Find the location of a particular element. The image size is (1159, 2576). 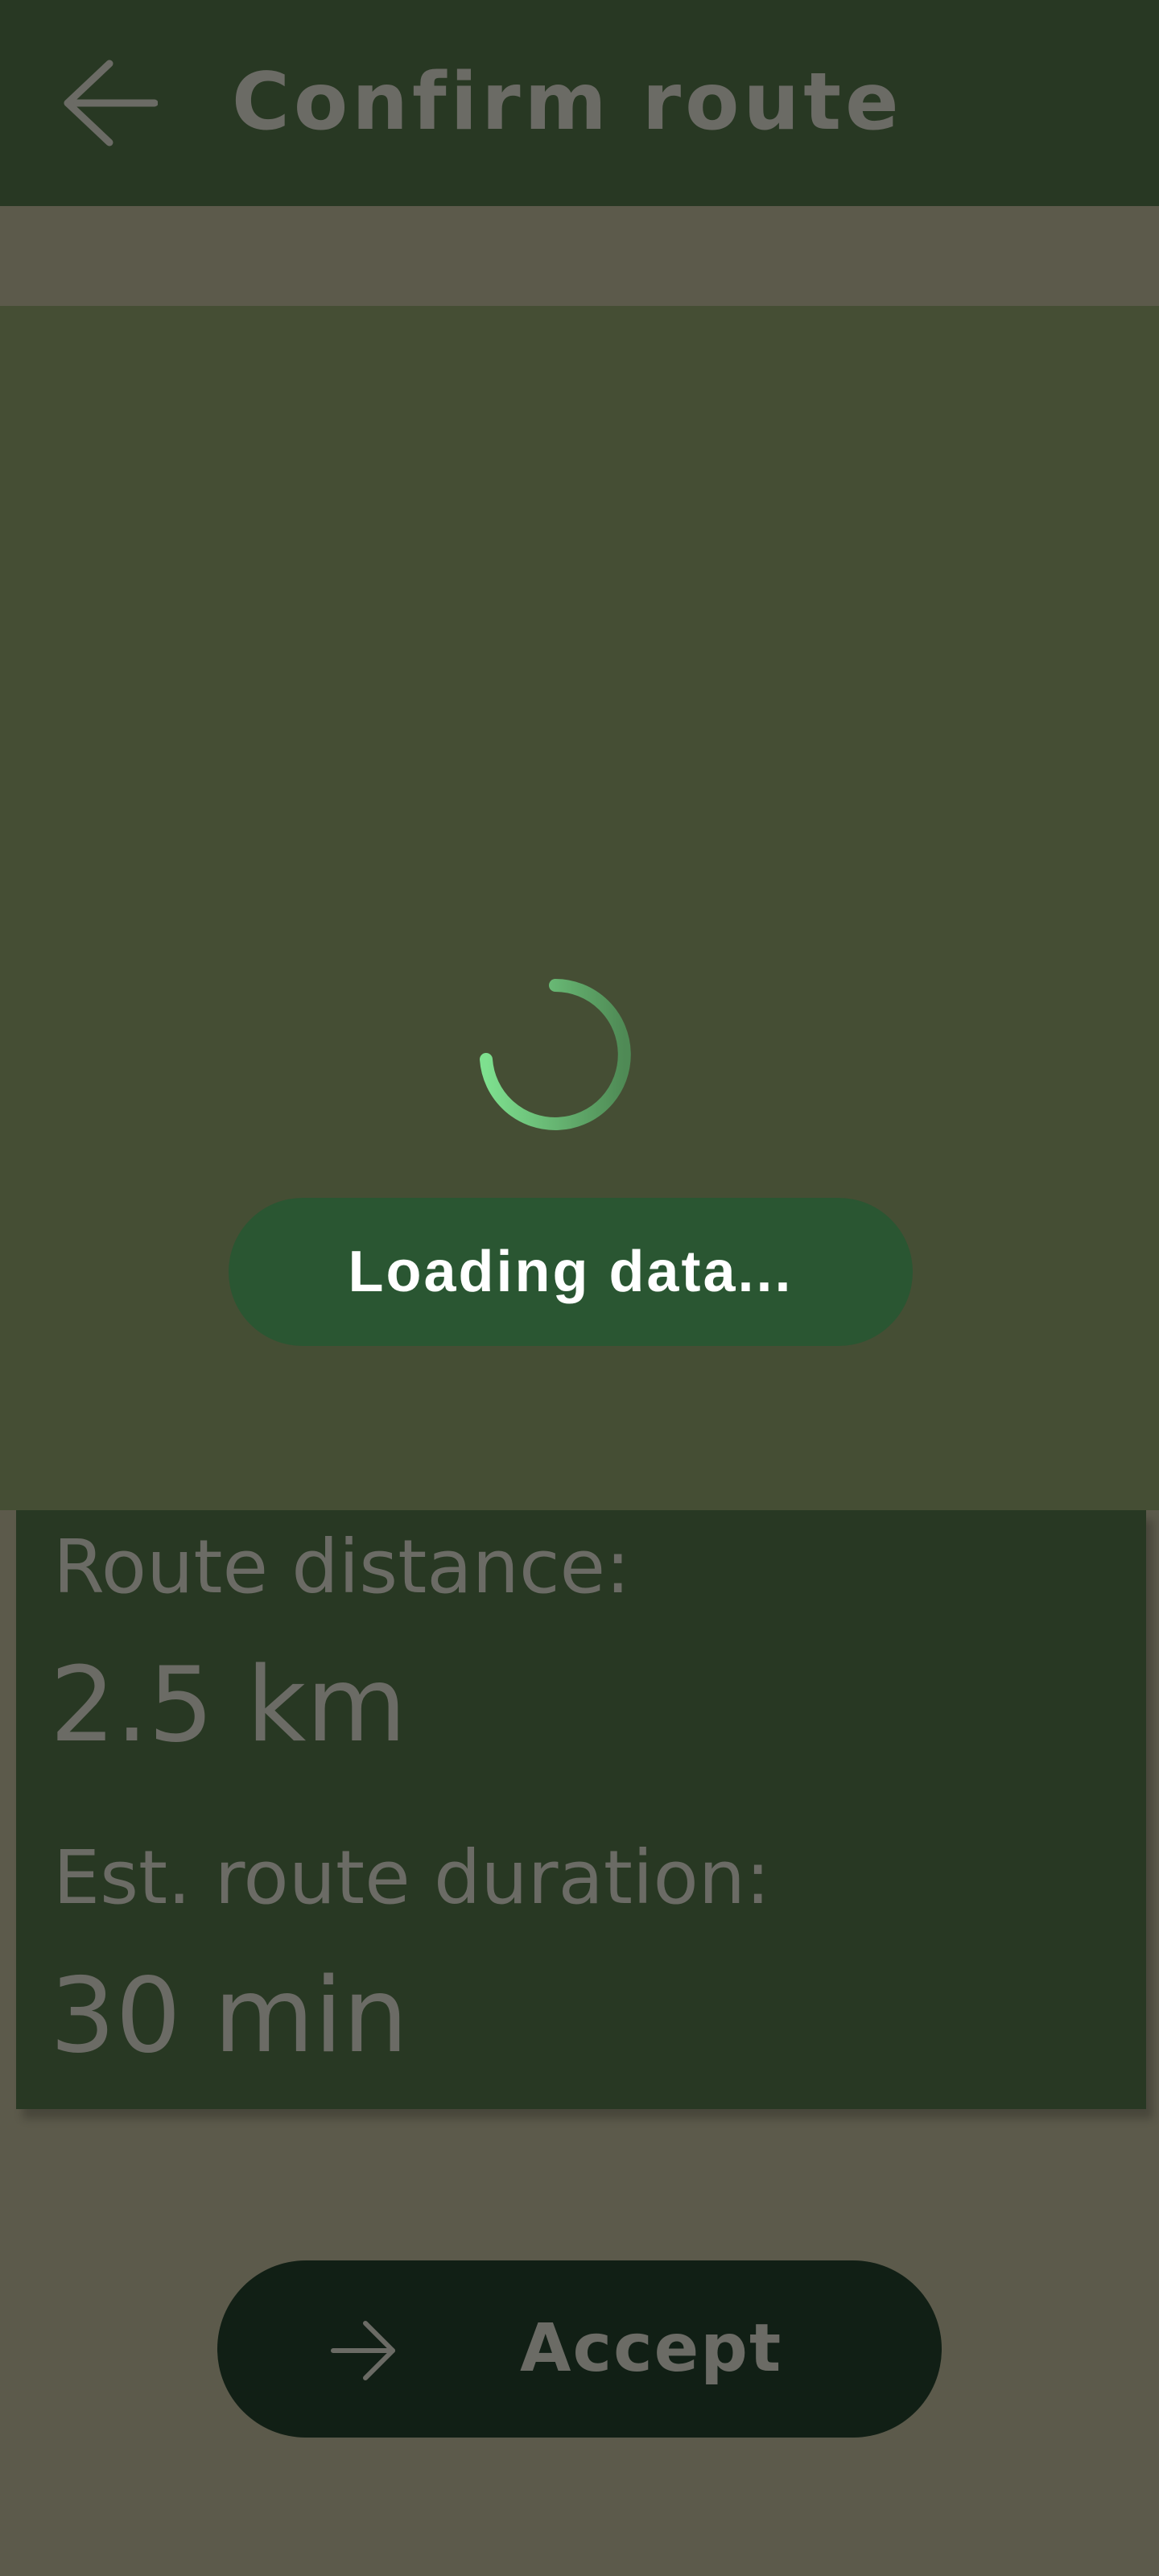

arrow-left-icon is located at coordinates (111, 103).